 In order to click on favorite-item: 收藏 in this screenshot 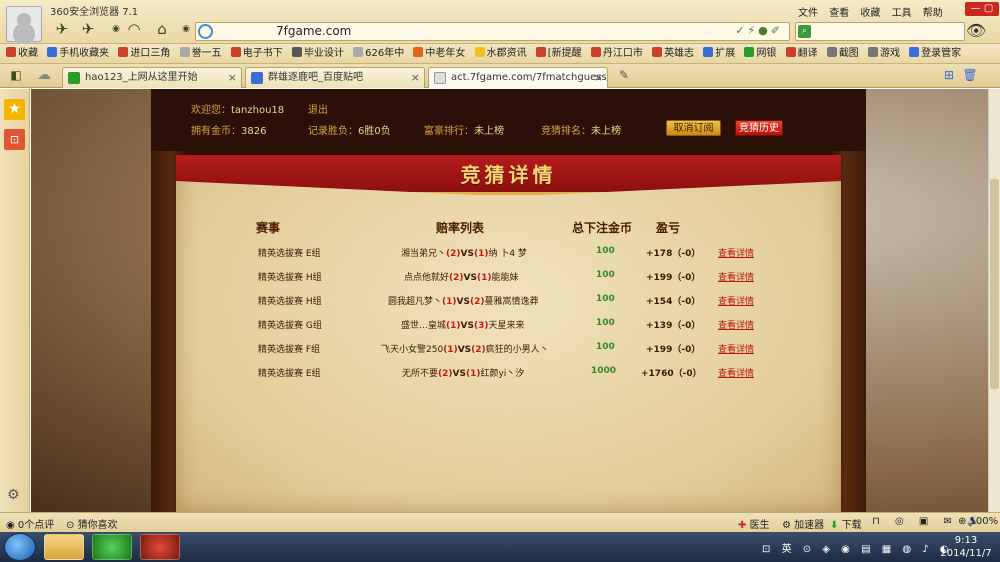, I will do `click(22, 53)`.